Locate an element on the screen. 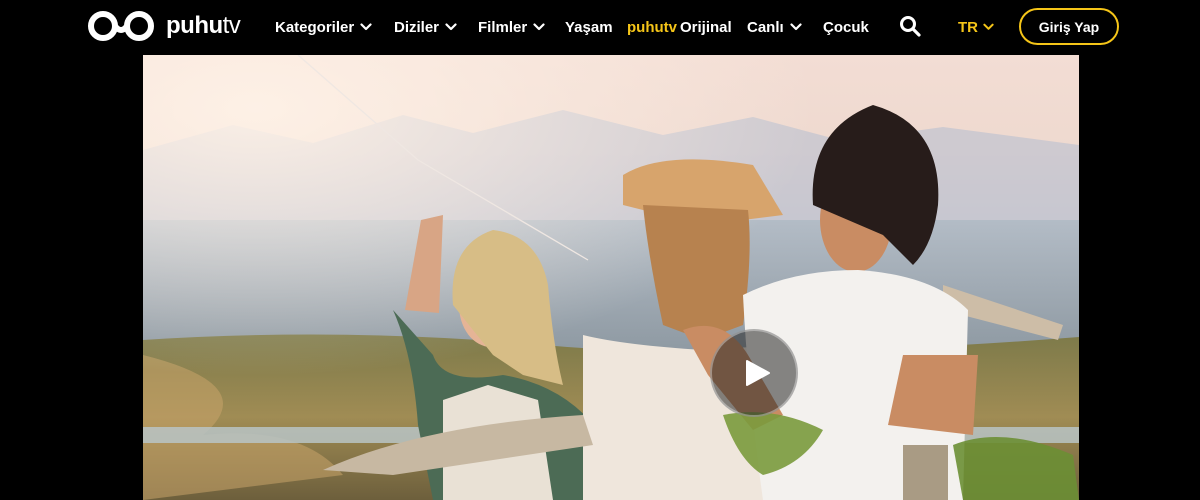  nav-item-yasam: Yaşam is located at coordinates (589, 27).